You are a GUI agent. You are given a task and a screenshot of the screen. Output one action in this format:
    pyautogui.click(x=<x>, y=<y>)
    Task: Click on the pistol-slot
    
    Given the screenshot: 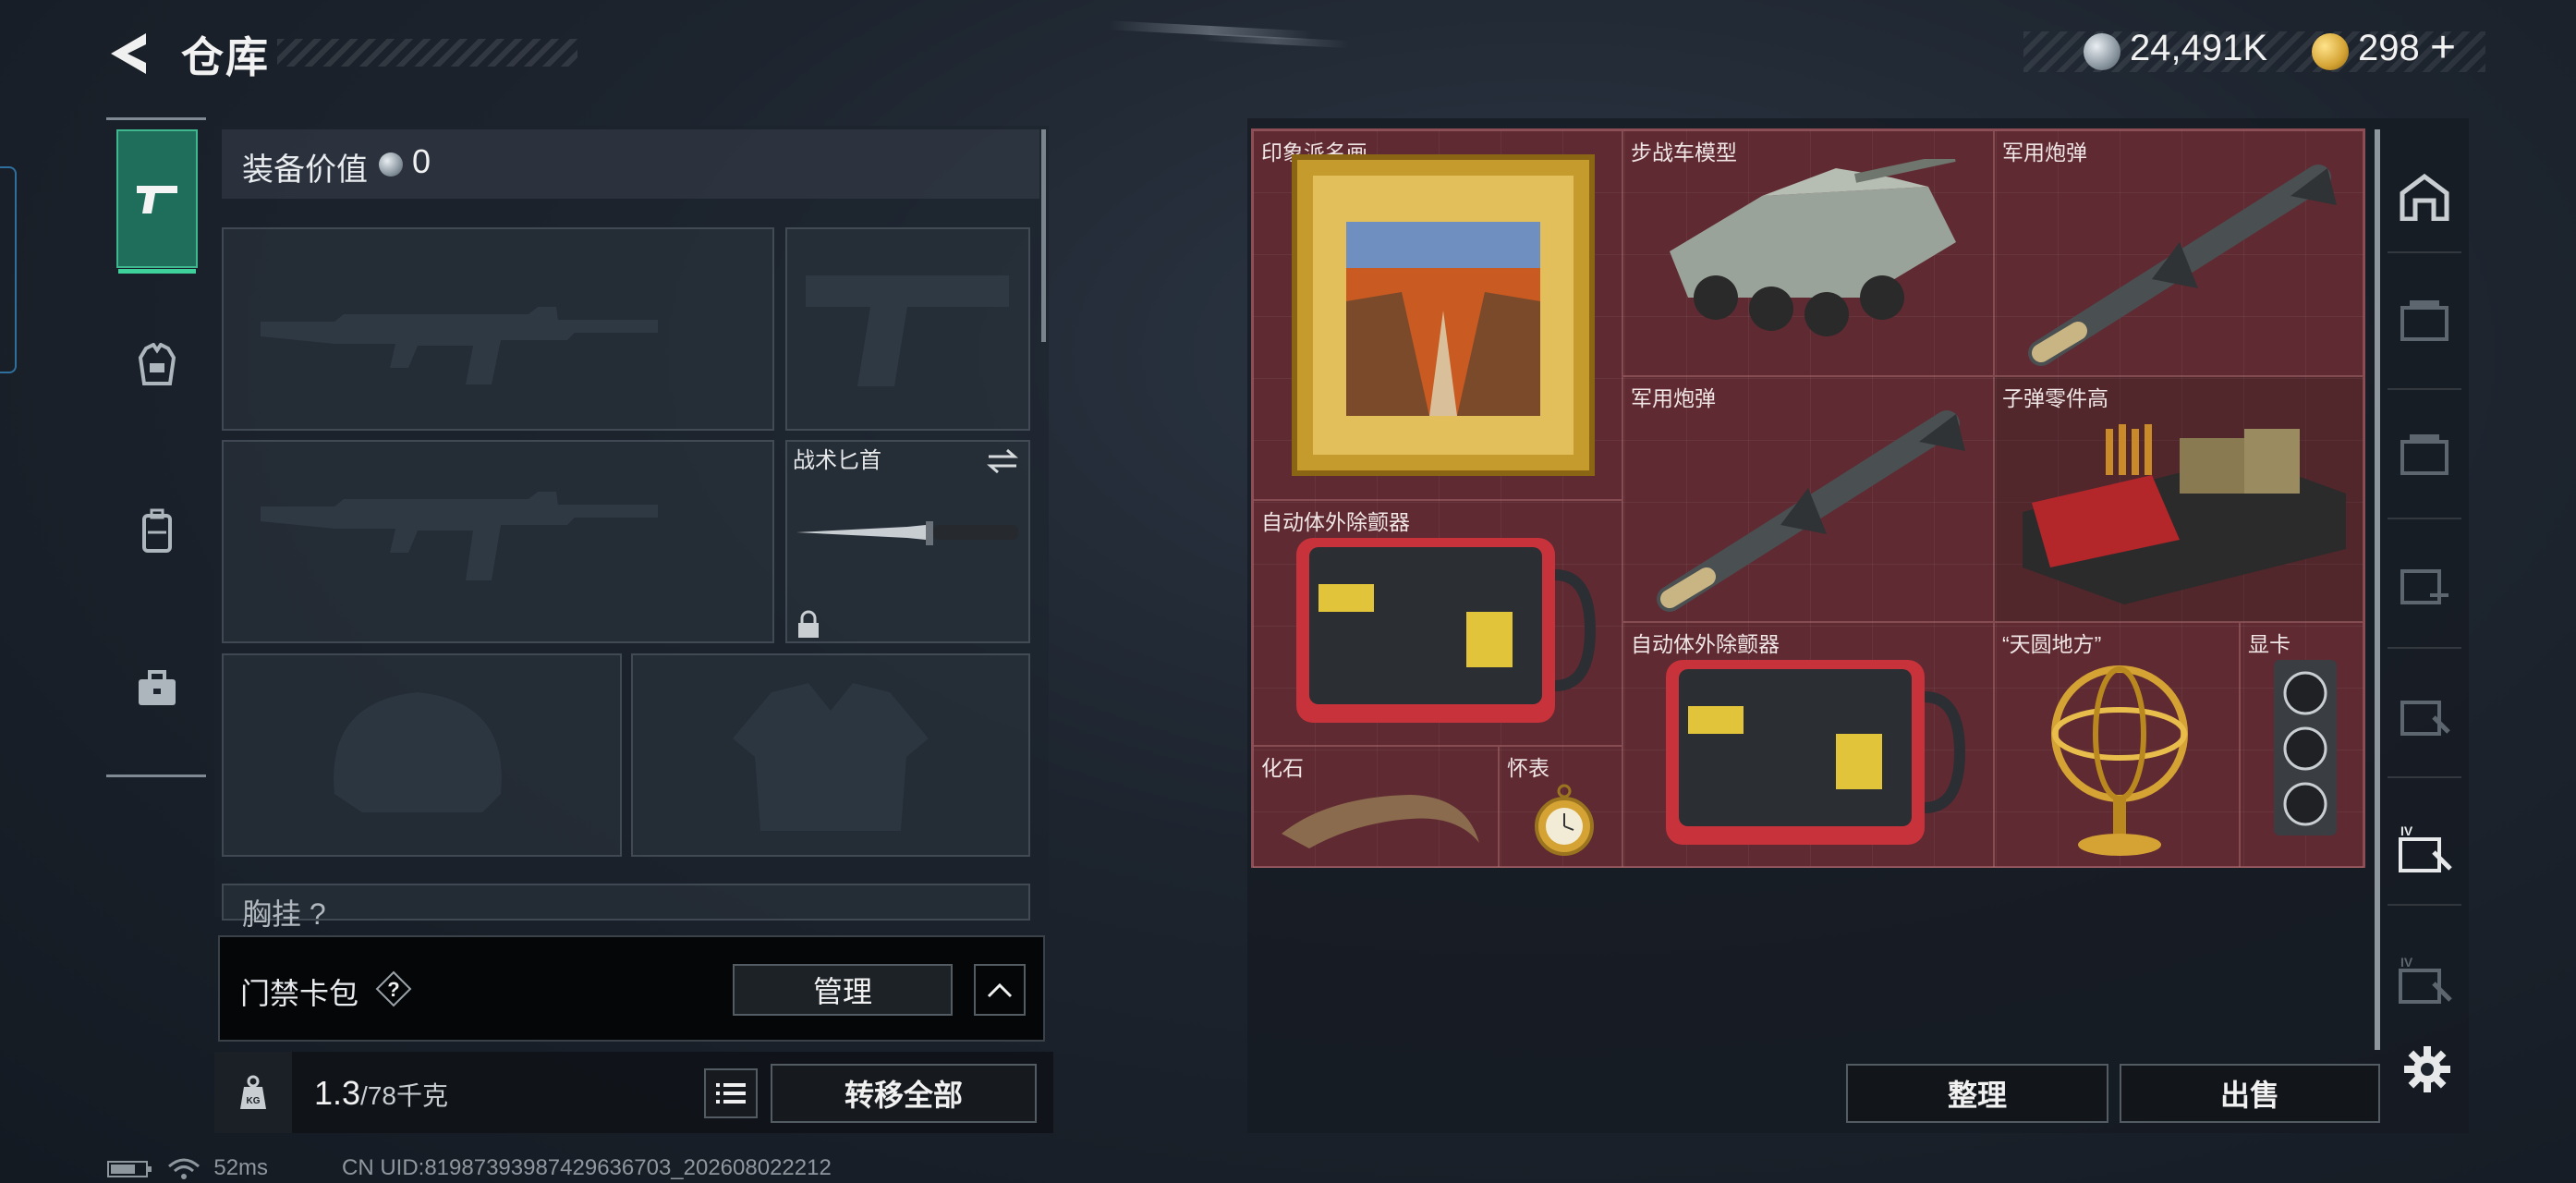 What is the action you would take?
    pyautogui.click(x=907, y=329)
    